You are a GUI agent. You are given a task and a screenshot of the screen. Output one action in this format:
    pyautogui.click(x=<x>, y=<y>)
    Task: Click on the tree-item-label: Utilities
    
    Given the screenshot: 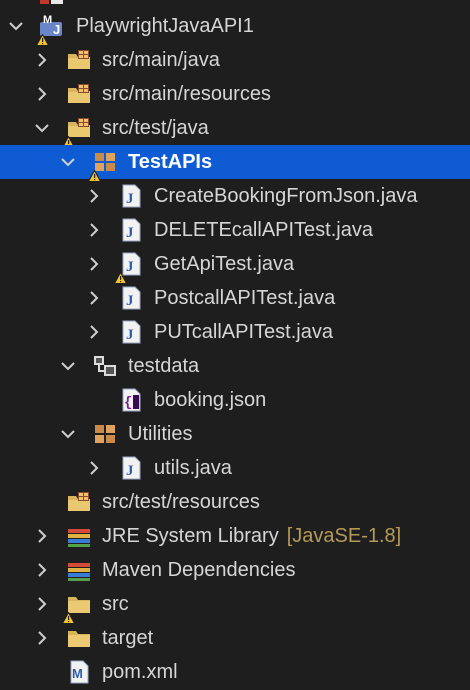 What is the action you would take?
    pyautogui.click(x=160, y=434)
    